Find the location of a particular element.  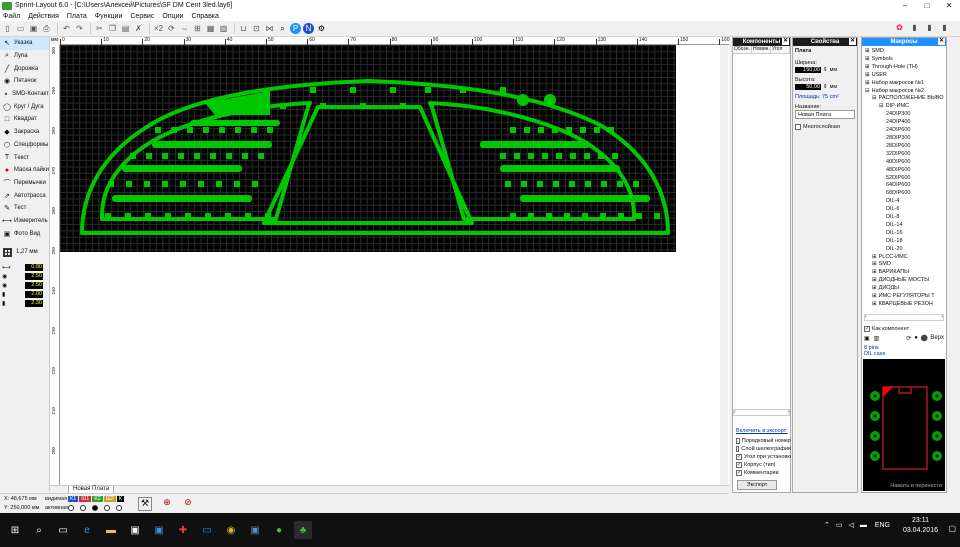

color-icon: ✿ is located at coordinates (899, 27).